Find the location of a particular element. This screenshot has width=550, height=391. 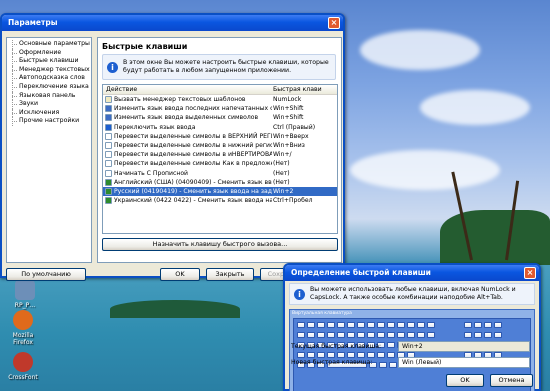

parameters-titlebar: Параметры × is located at coordinates (172, 23).